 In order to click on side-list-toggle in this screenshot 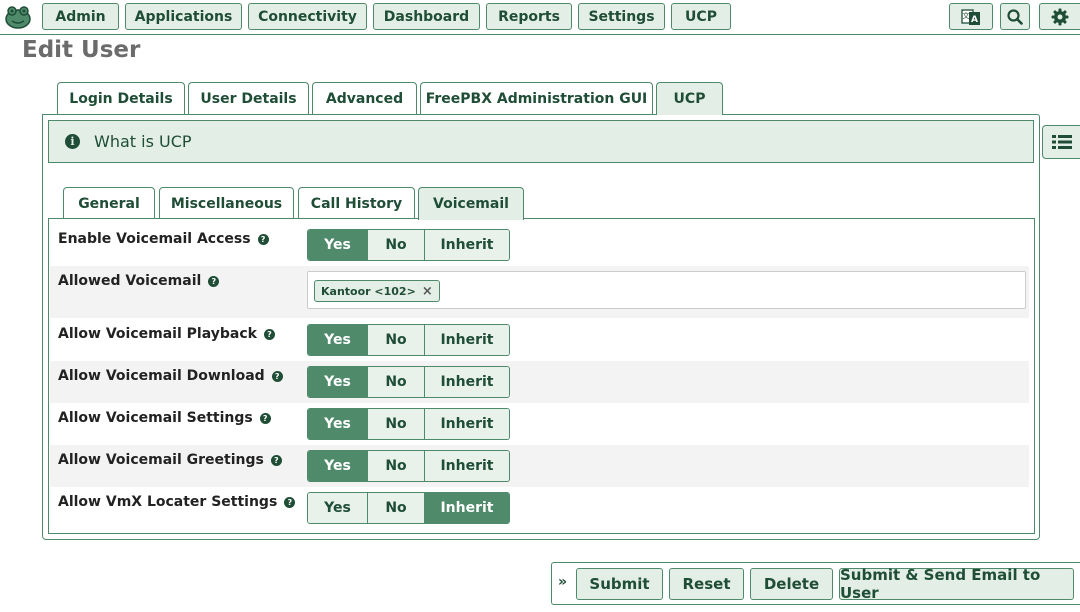, I will do `click(1061, 142)`.